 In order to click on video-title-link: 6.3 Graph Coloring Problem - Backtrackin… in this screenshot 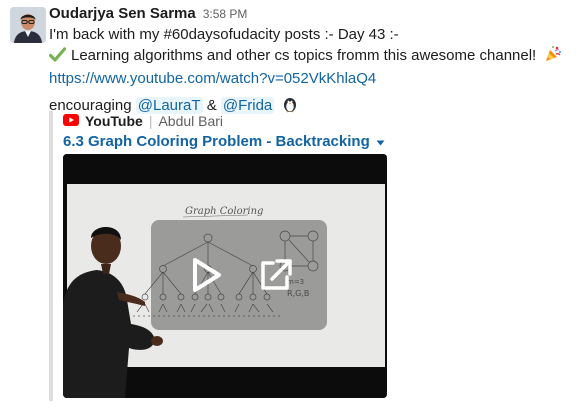, I will do `click(226, 142)`.